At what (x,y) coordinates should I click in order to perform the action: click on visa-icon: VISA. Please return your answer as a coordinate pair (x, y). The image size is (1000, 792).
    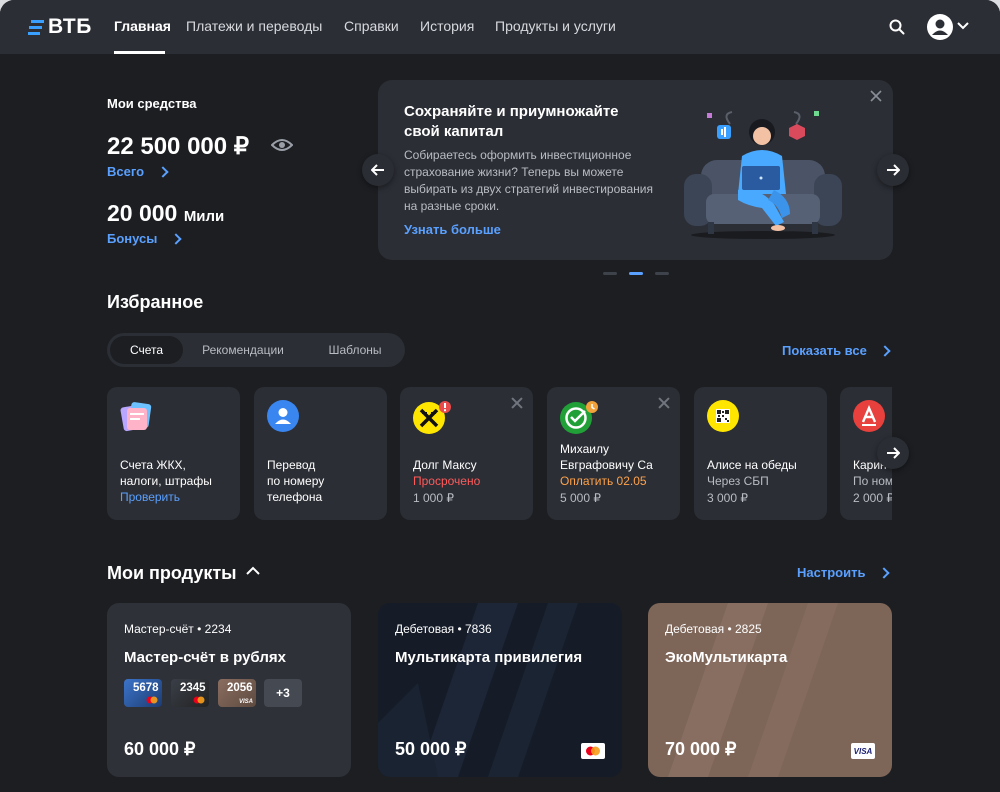
    Looking at the image, I should click on (245, 702).